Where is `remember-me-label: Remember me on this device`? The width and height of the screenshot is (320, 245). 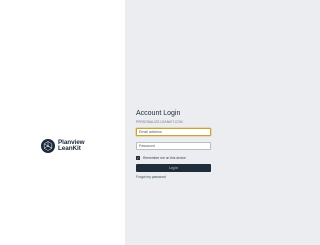 remember-me-label: Remember me on this device is located at coordinates (164, 158).